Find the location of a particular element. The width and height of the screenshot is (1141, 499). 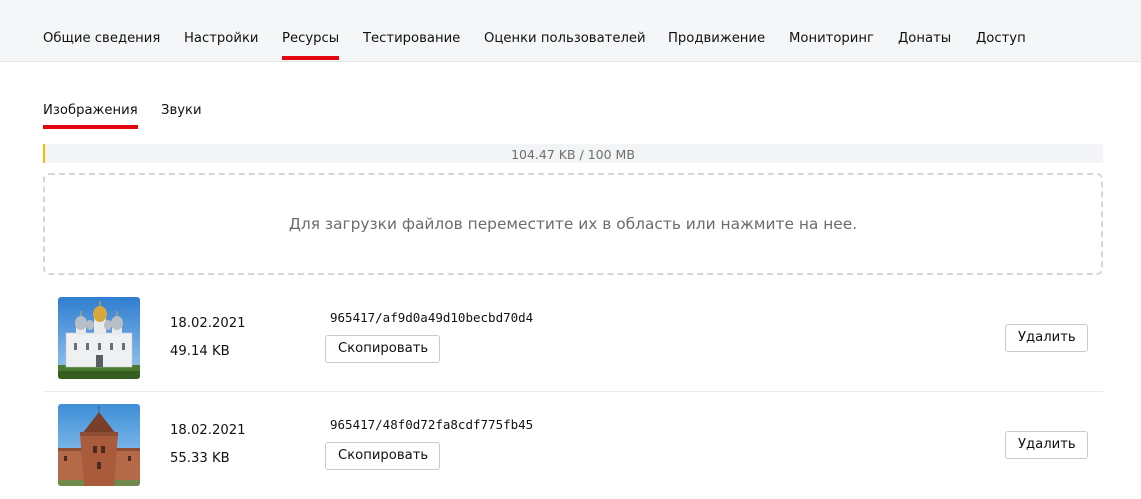

storage-quota-text: 104.47 KB / 100 MB is located at coordinates (573, 154).